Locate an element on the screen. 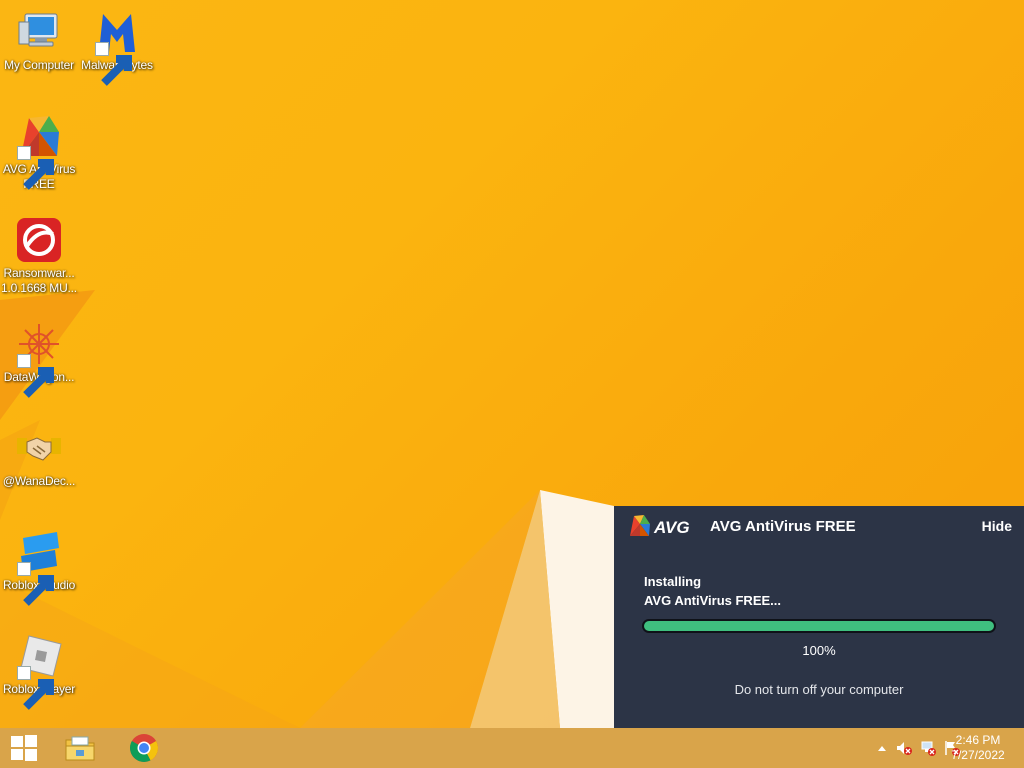 The height and width of the screenshot is (768, 1024). roblox-player-icon is located at coordinates (39, 671).